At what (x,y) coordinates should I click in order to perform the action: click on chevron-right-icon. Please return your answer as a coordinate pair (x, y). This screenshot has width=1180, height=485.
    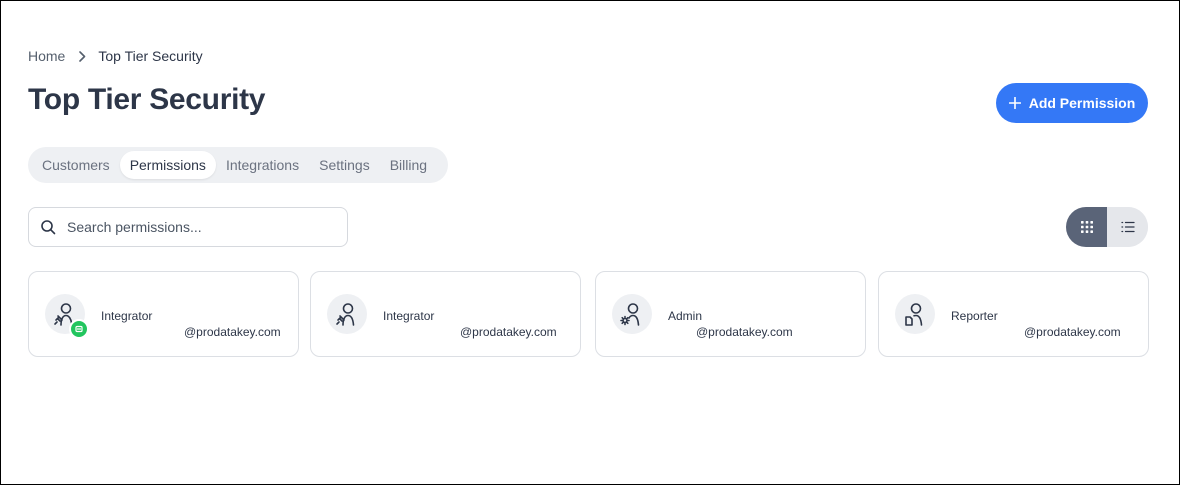
    Looking at the image, I should click on (82, 56).